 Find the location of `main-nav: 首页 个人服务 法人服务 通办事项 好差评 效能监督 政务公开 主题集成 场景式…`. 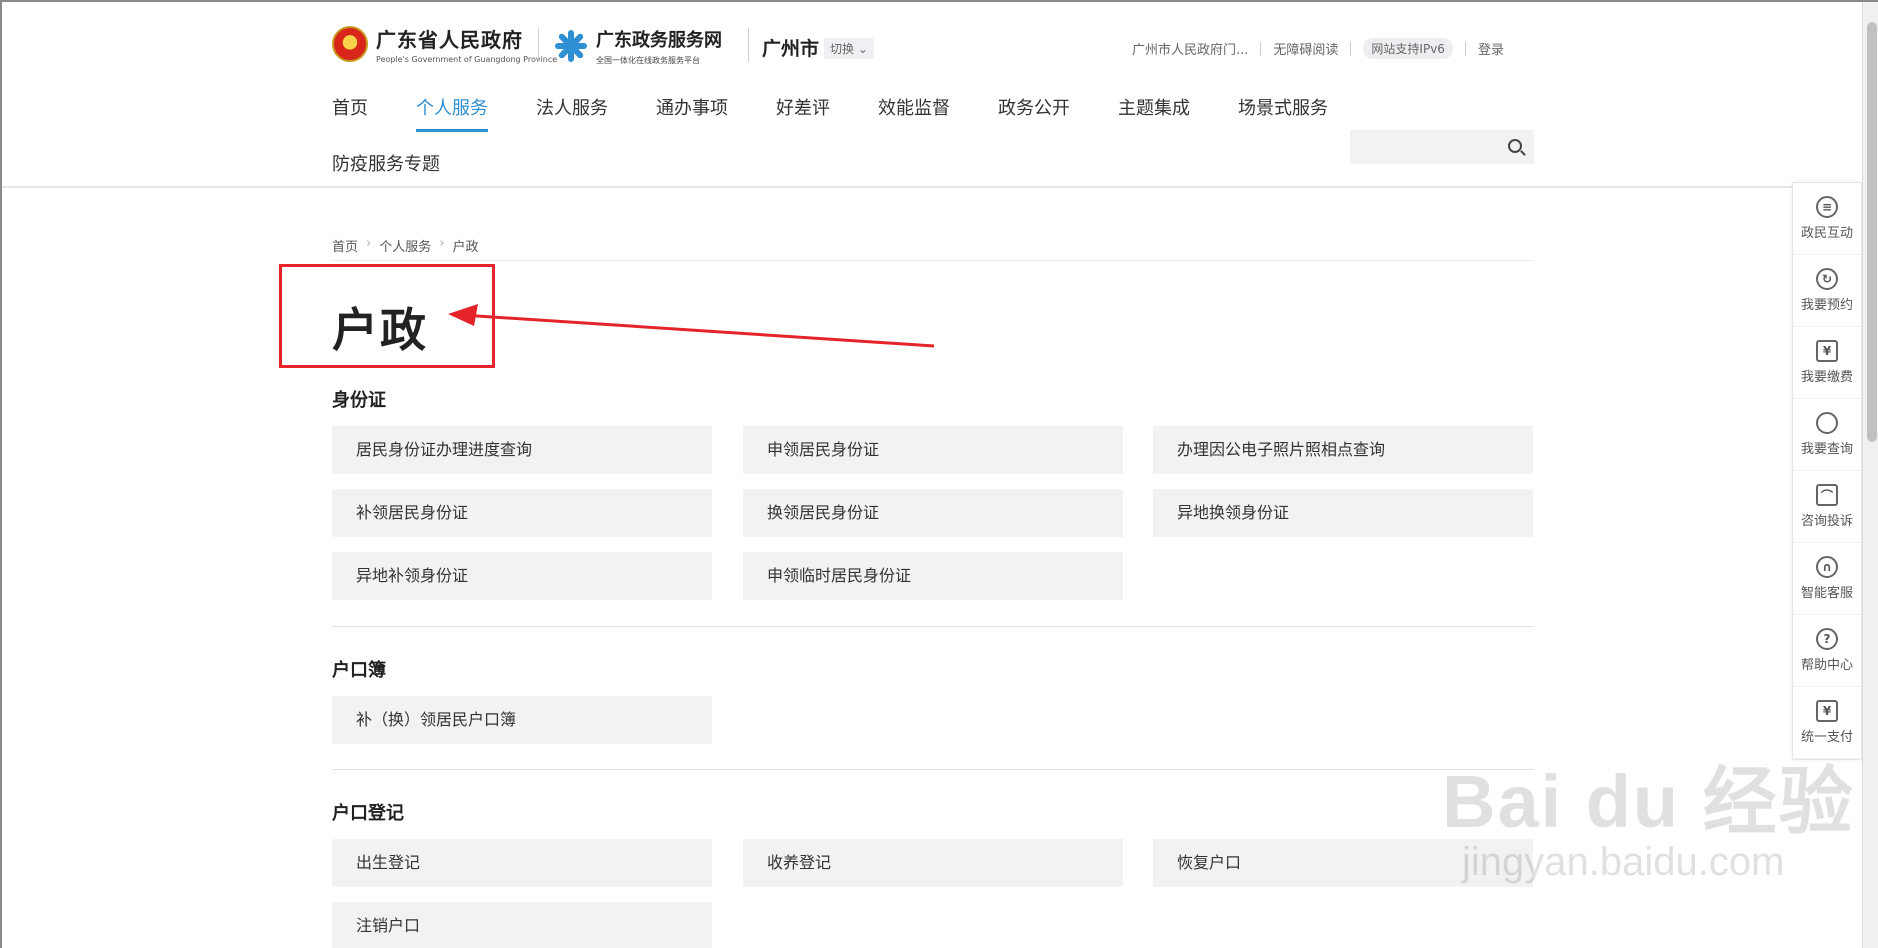

main-nav: 首页 个人服务 法人服务 通办事项 好差评 效能监督 政务公开 主题集成 场景式… is located at coordinates (854, 113).